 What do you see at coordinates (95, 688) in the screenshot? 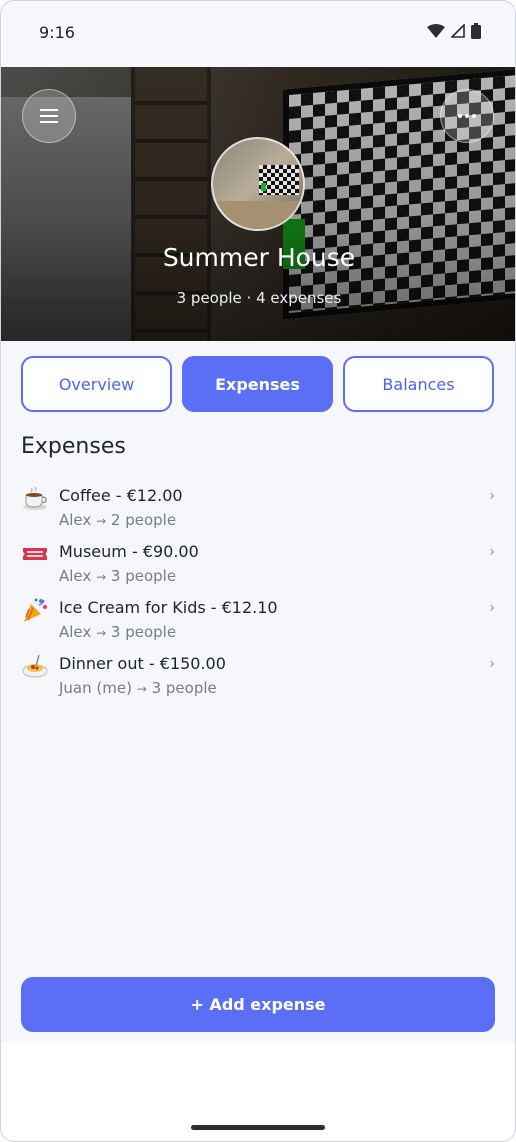
I see `expense-payer: Juan (me)` at bounding box center [95, 688].